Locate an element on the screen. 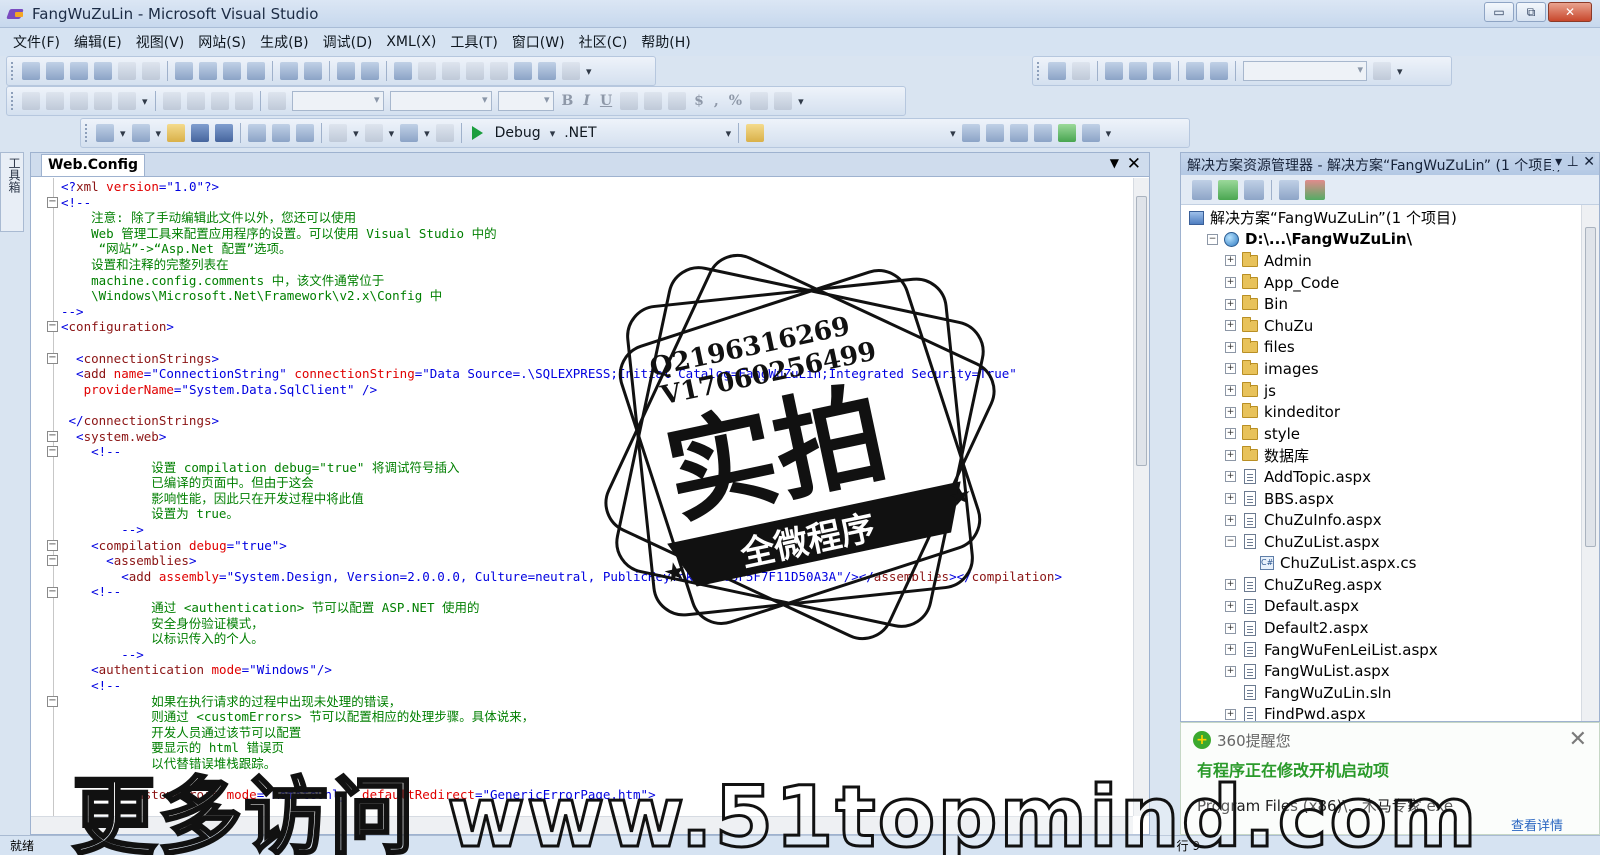  align-lefts-icon is located at coordinates (31, 71).